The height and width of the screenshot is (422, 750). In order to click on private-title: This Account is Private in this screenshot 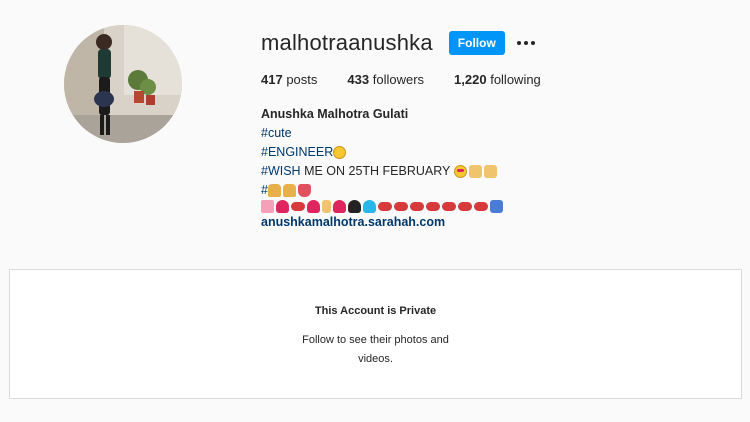, I will do `click(375, 311)`.